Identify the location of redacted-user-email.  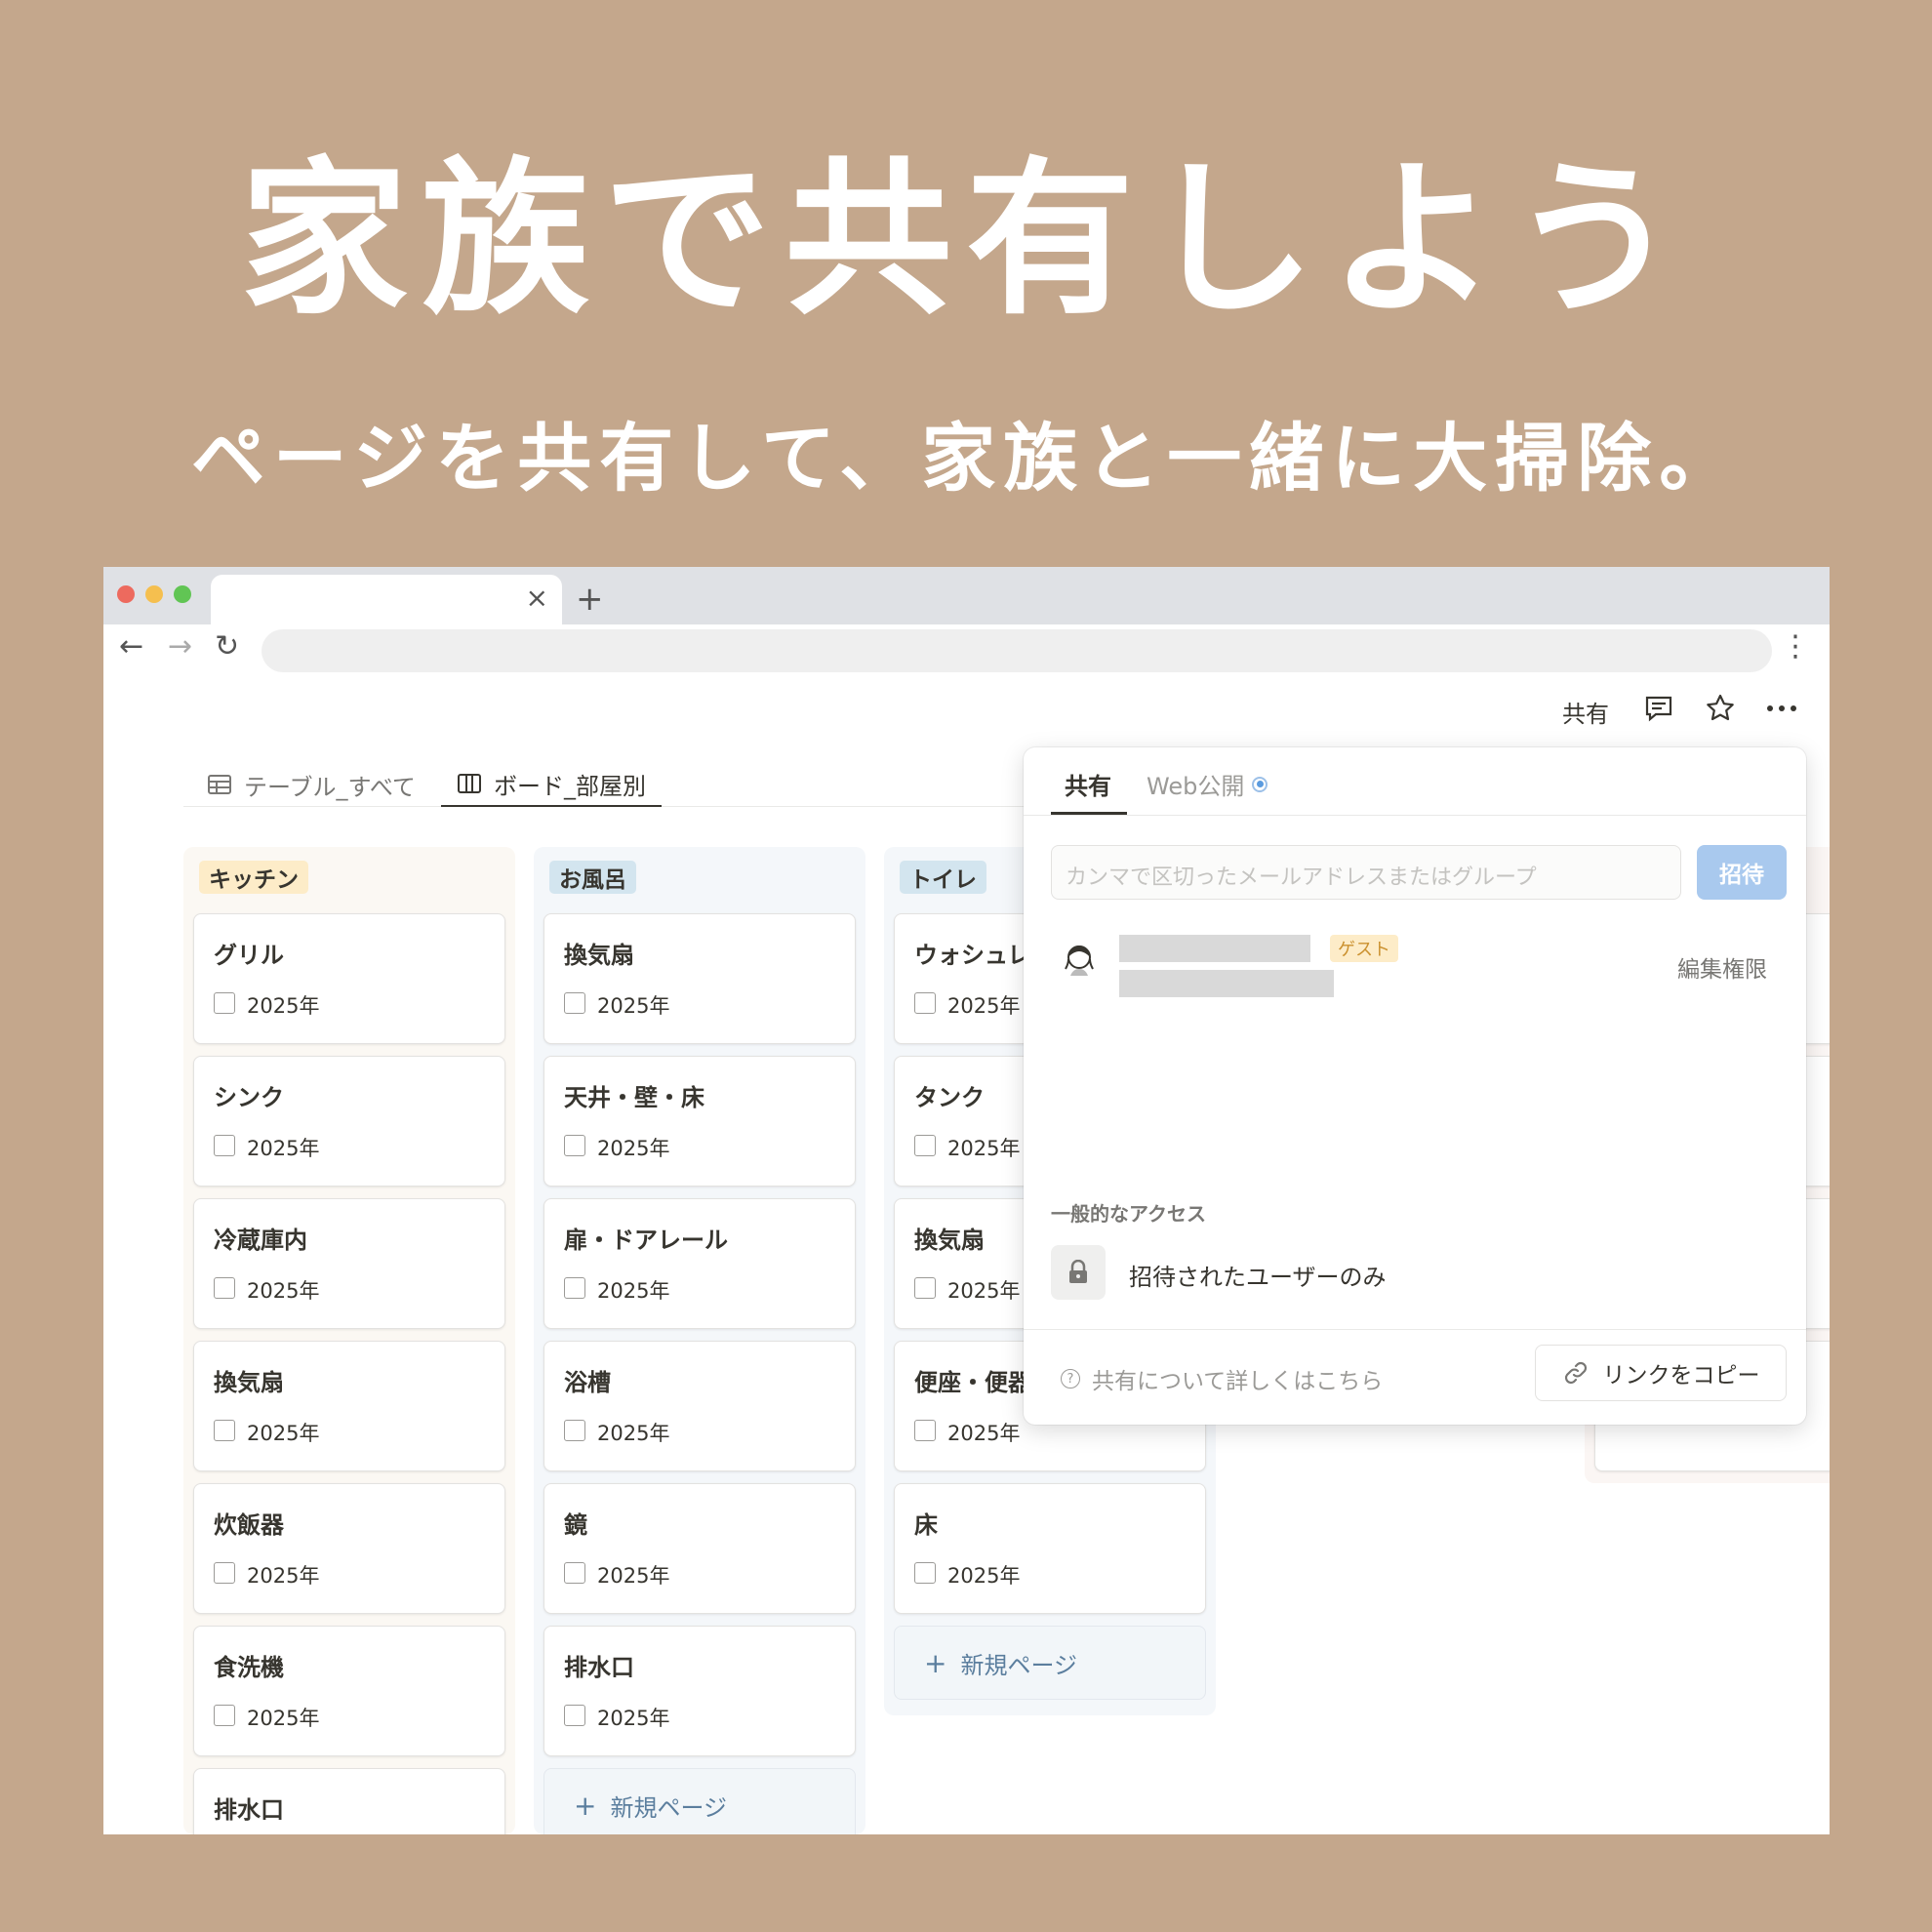
(1226, 983).